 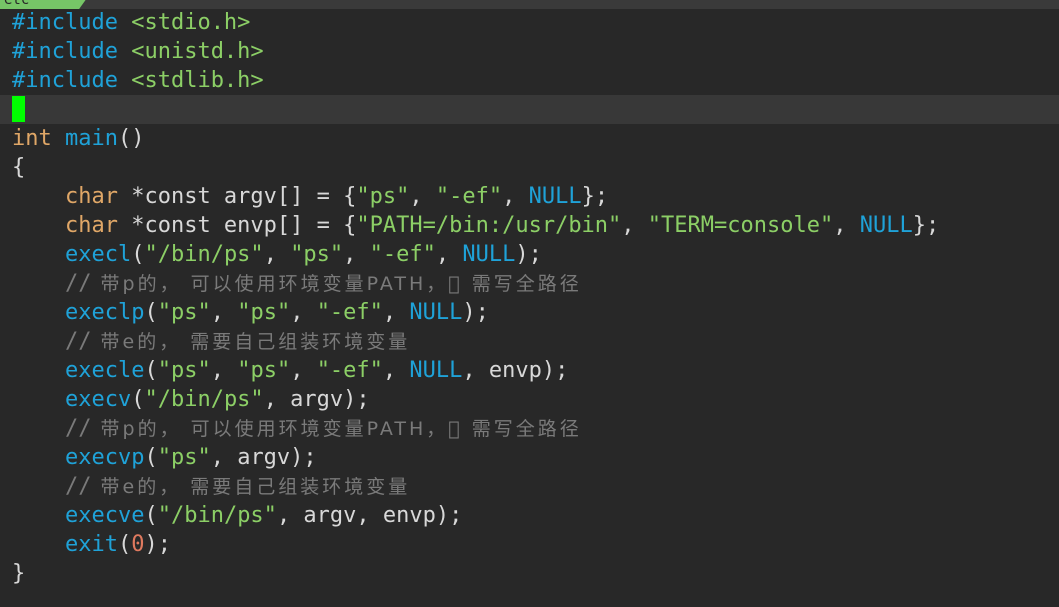 I want to click on string-literal: "TERM=console", so click(x=740, y=225).